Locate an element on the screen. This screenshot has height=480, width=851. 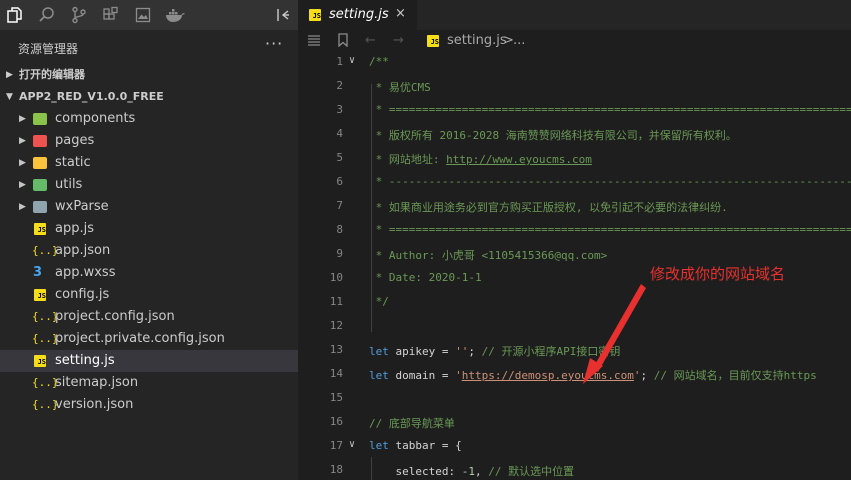
tree-item-label: setting.js is located at coordinates (85, 360).